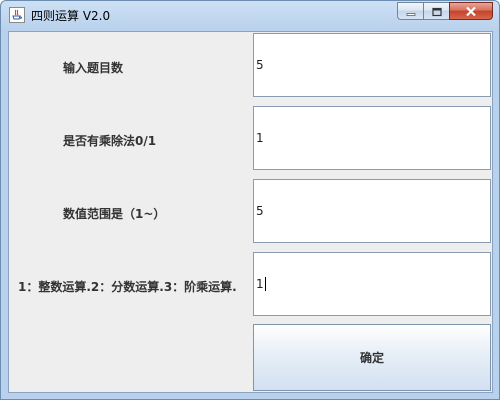 The image size is (500, 400). I want to click on window-controls, so click(445, 11).